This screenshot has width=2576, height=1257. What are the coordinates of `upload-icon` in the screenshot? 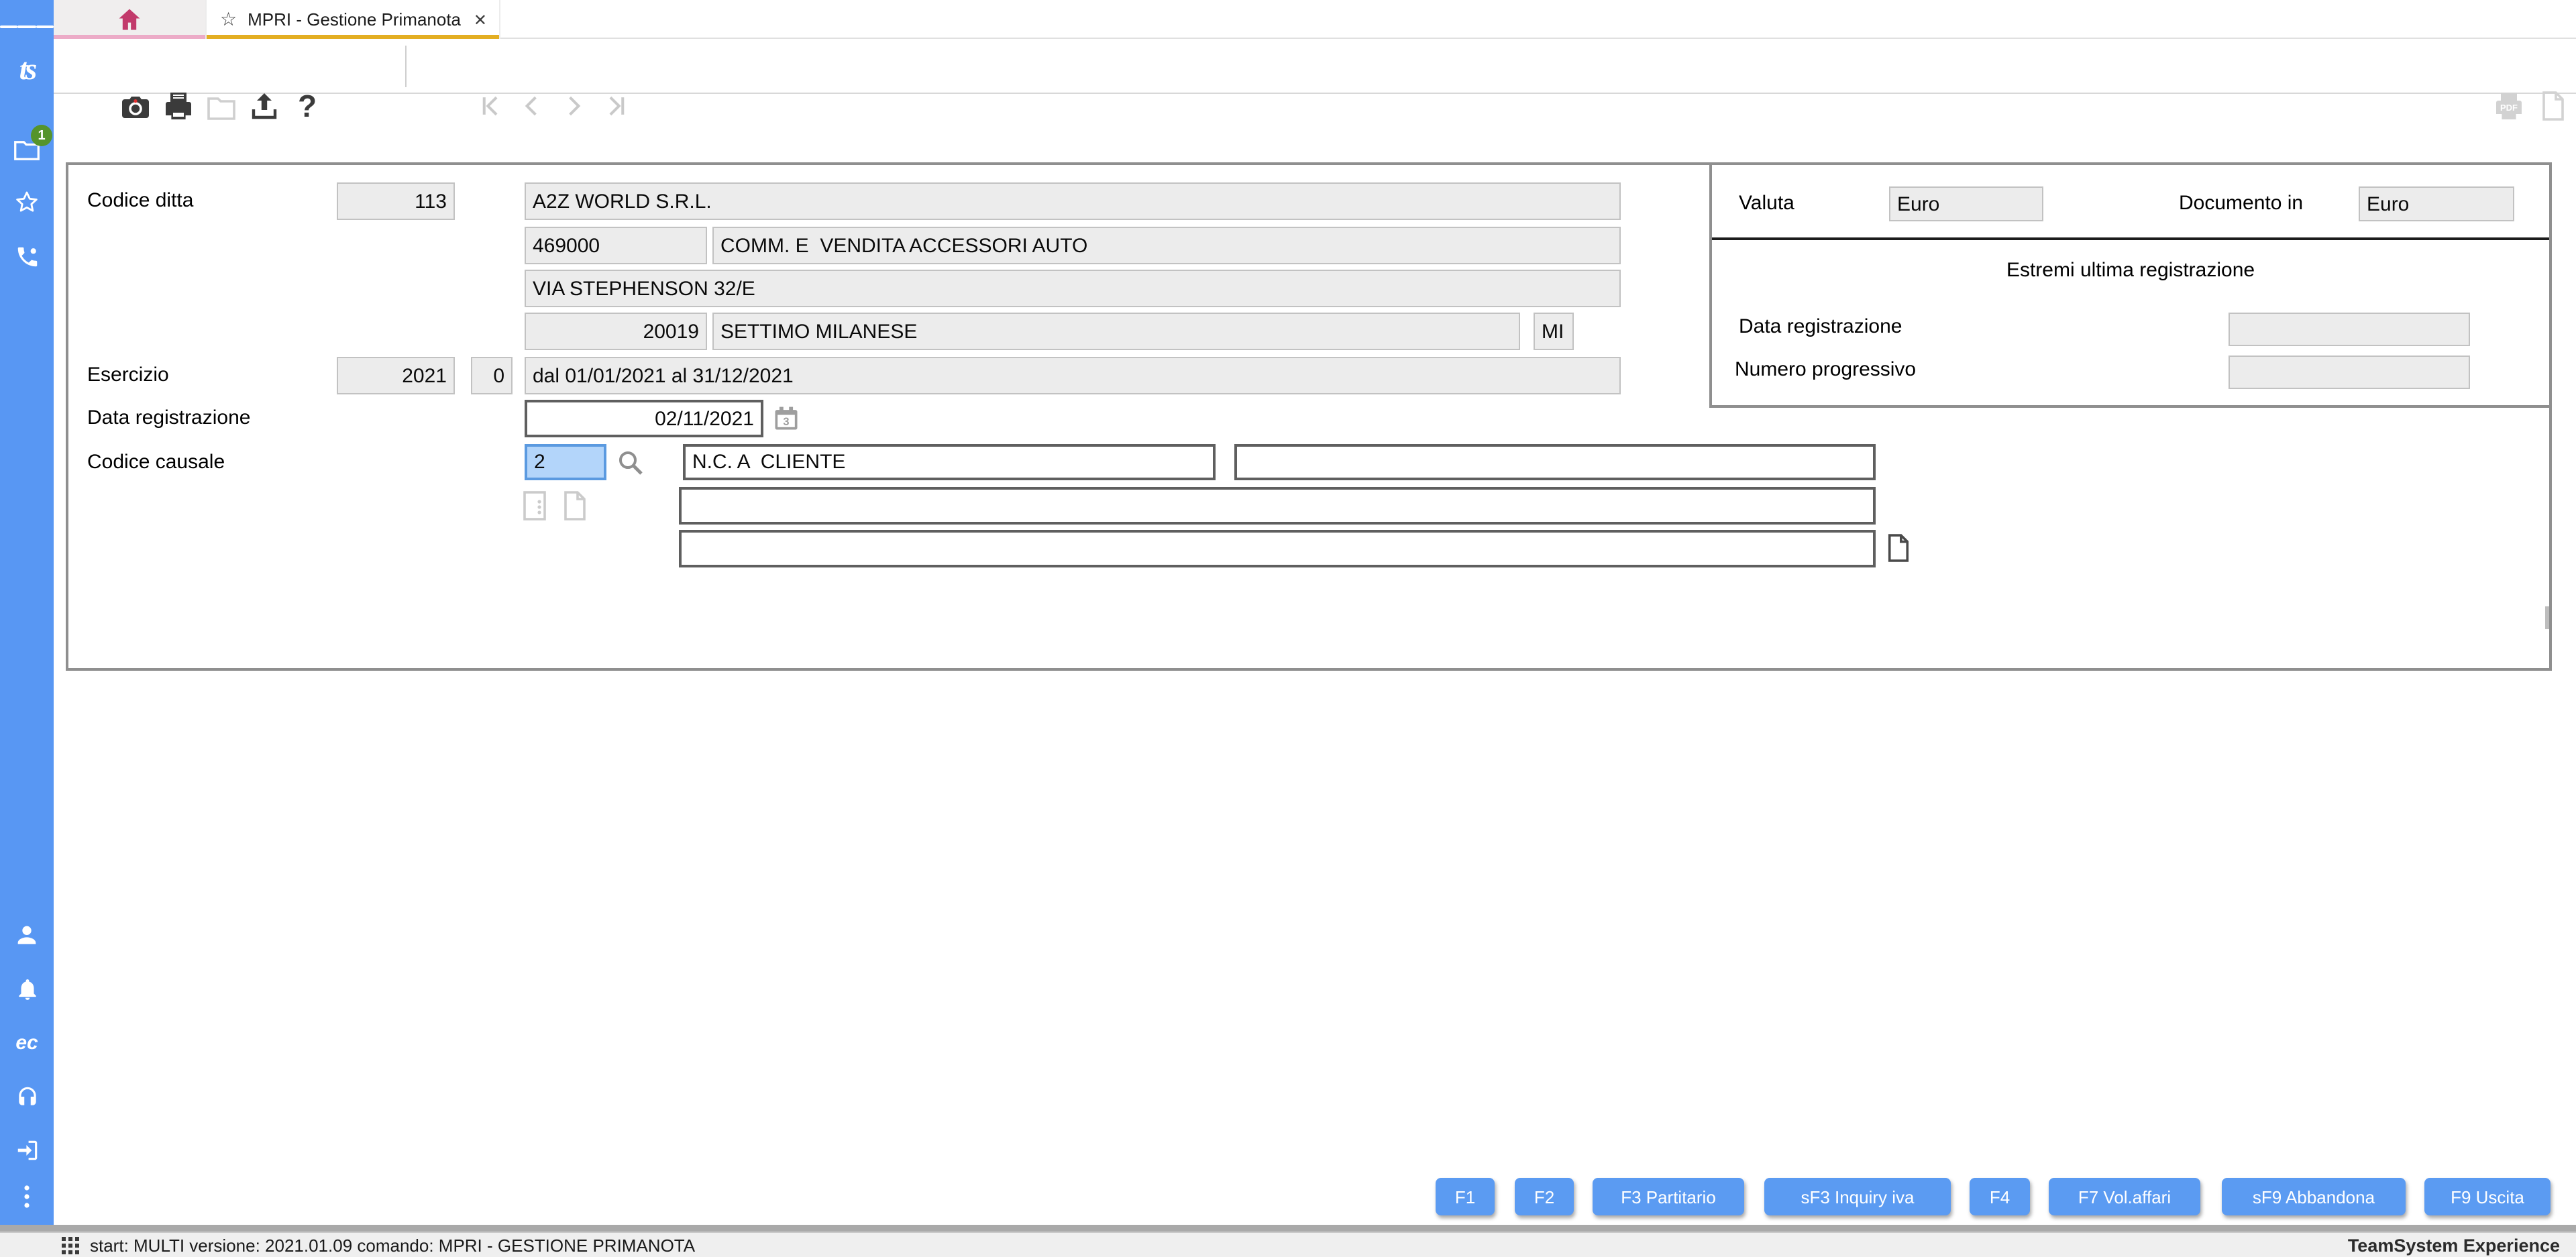 It's located at (264, 106).